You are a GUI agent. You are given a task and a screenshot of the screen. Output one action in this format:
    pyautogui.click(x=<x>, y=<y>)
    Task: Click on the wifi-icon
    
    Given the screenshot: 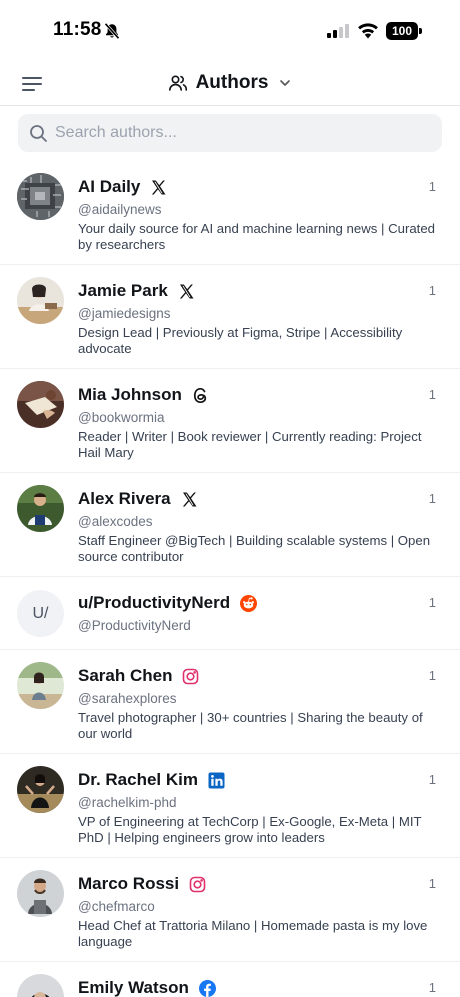 What is the action you would take?
    pyautogui.click(x=368, y=31)
    